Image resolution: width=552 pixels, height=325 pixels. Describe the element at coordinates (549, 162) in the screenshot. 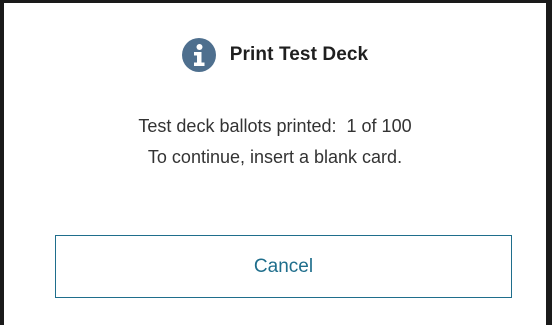

I see `frame-right-edge` at that location.